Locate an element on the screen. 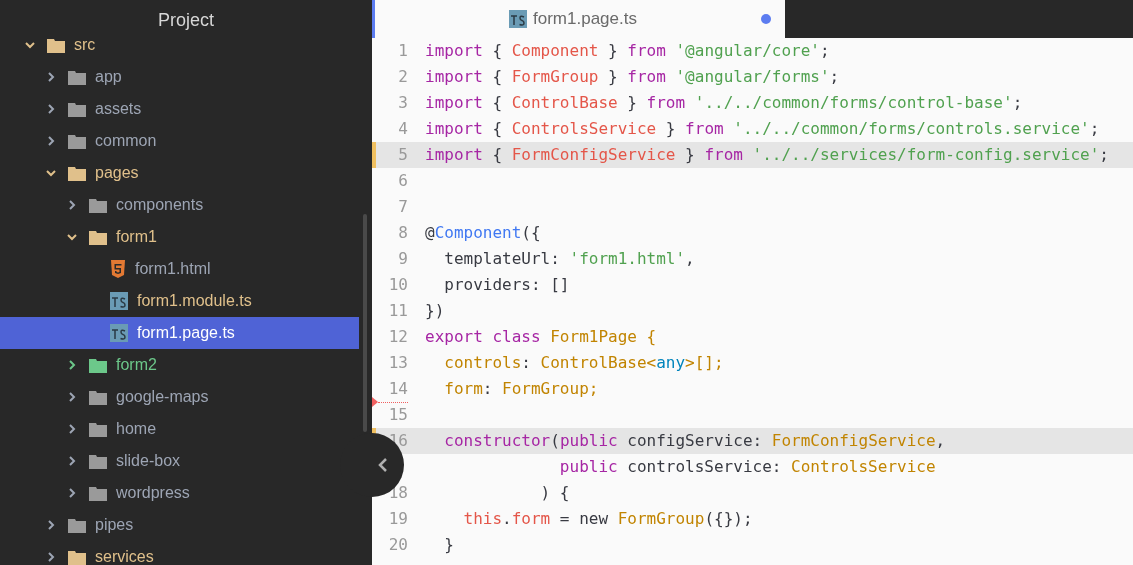 This screenshot has height=565, width=1133. tree-item: slide-box is located at coordinates (179, 461).